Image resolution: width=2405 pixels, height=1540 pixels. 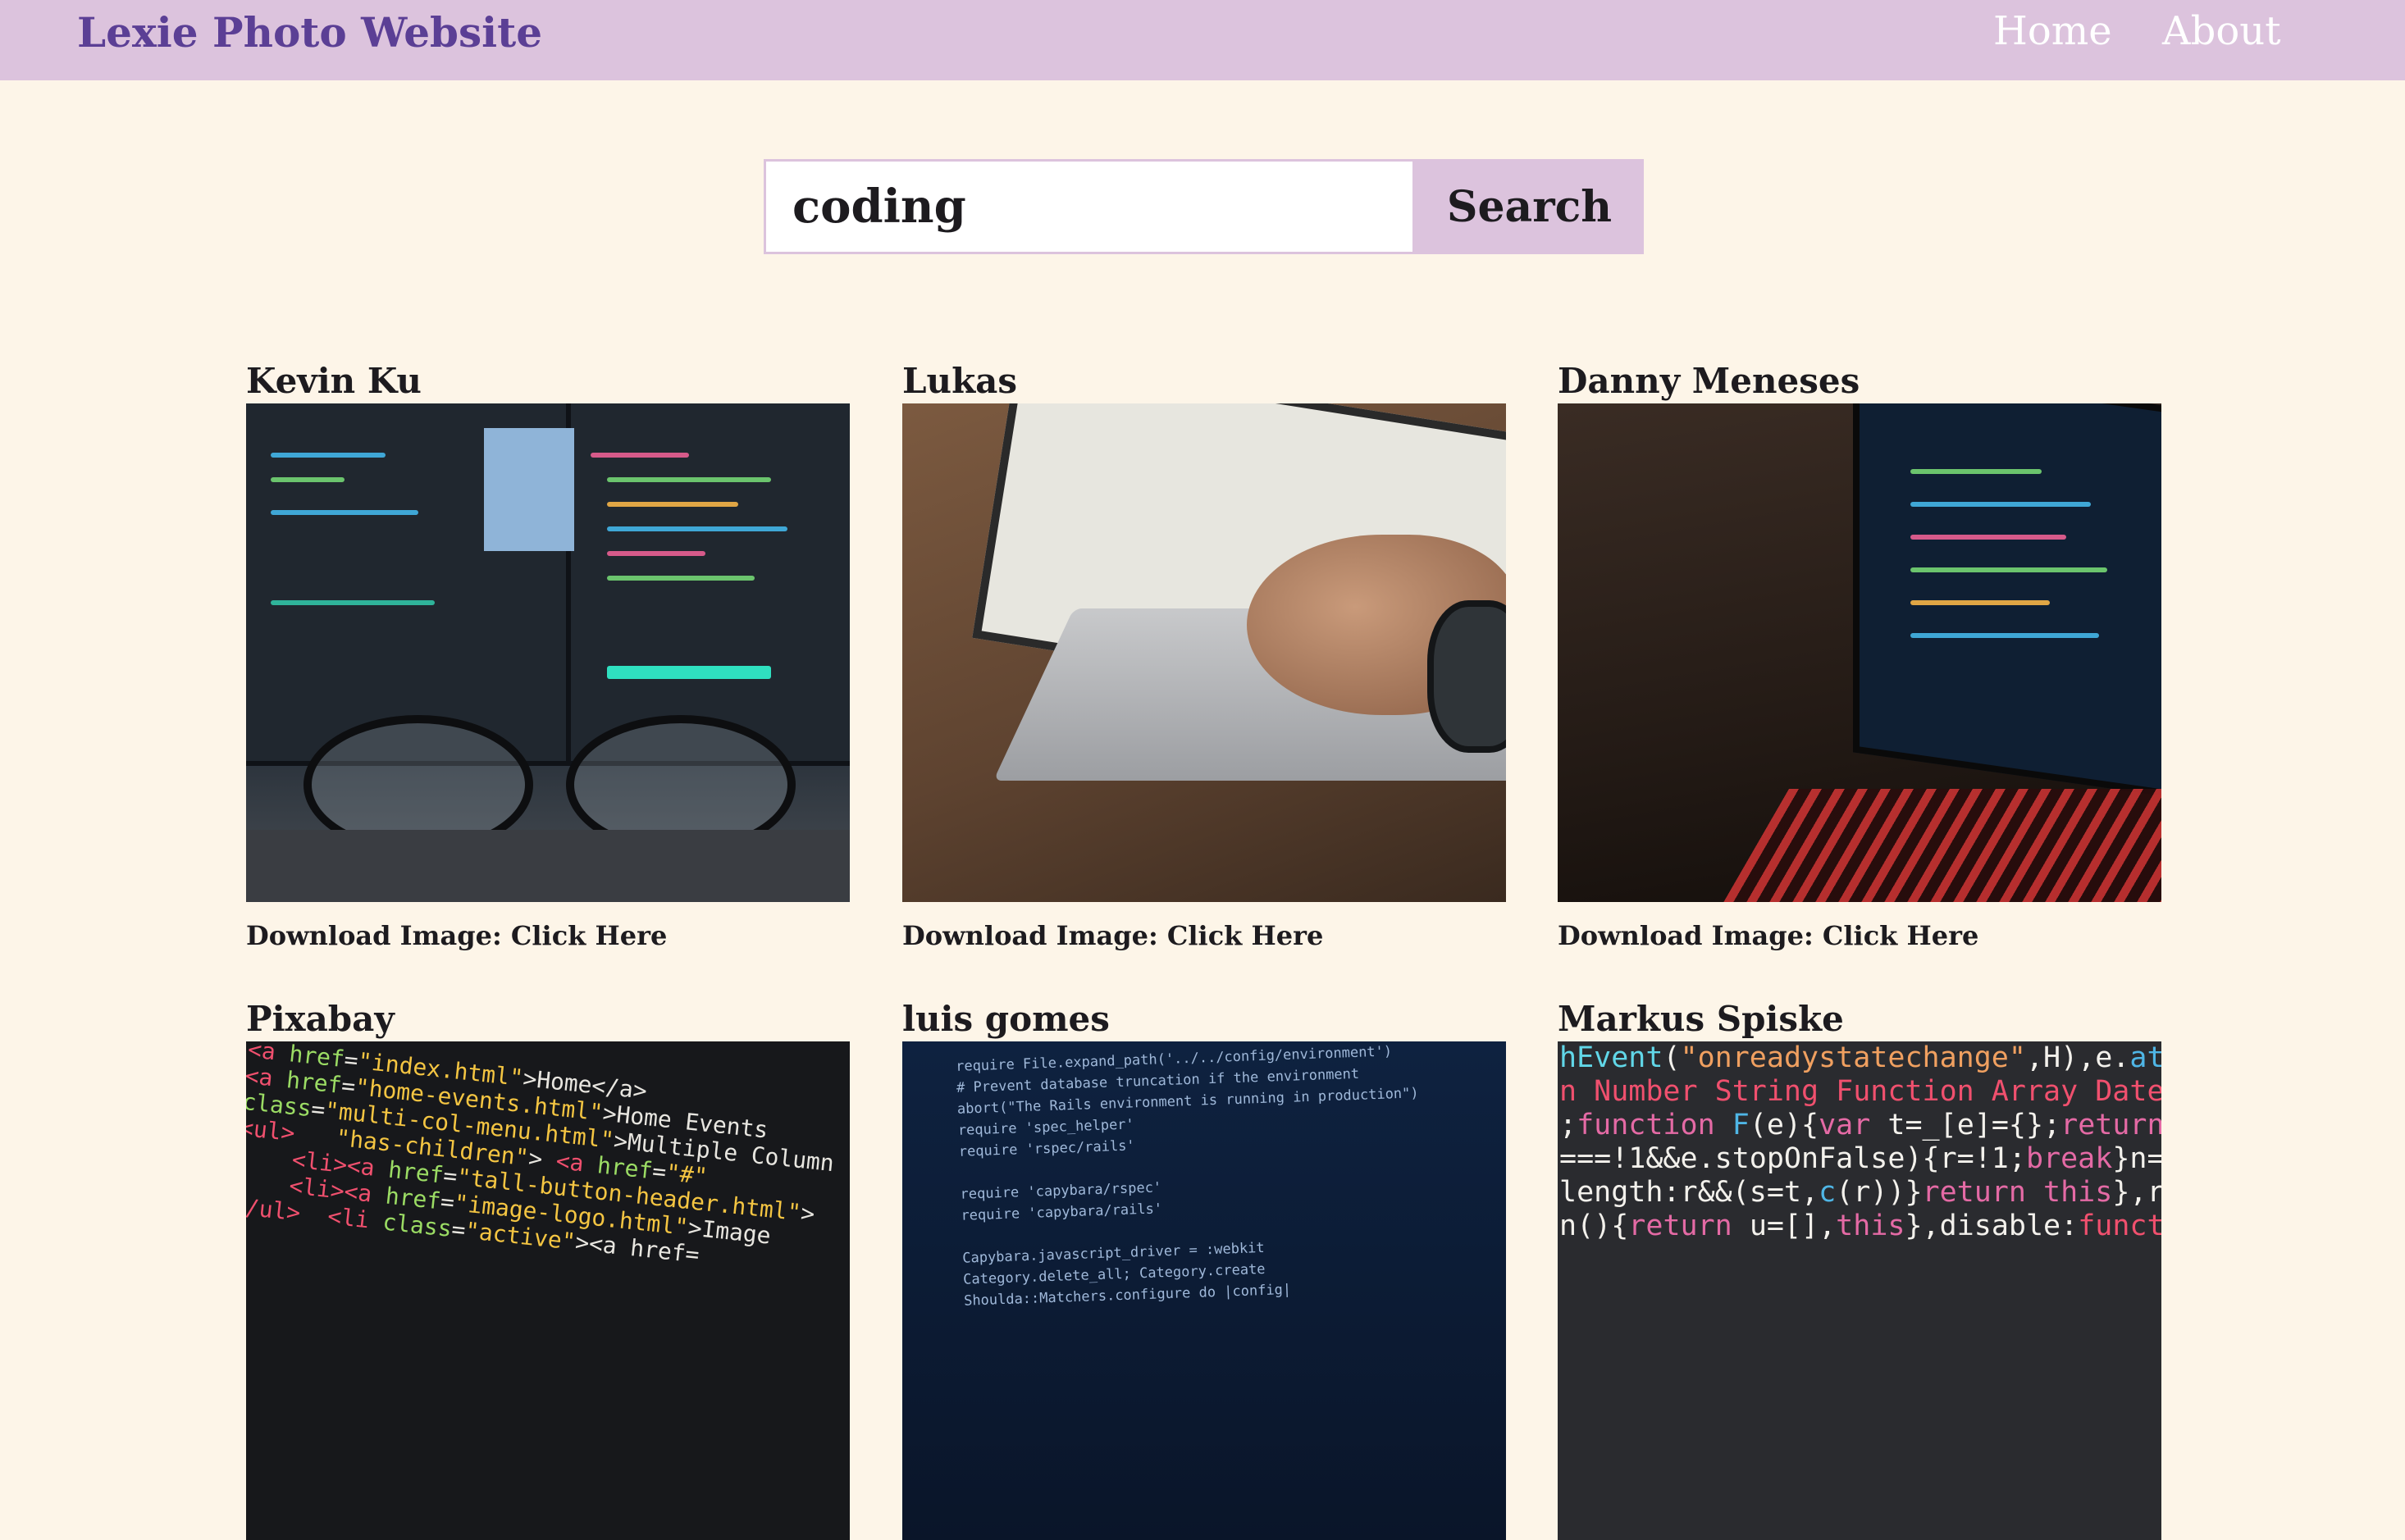 What do you see at coordinates (309, 32) in the screenshot?
I see `site-brand-link: Lexie Photo Website` at bounding box center [309, 32].